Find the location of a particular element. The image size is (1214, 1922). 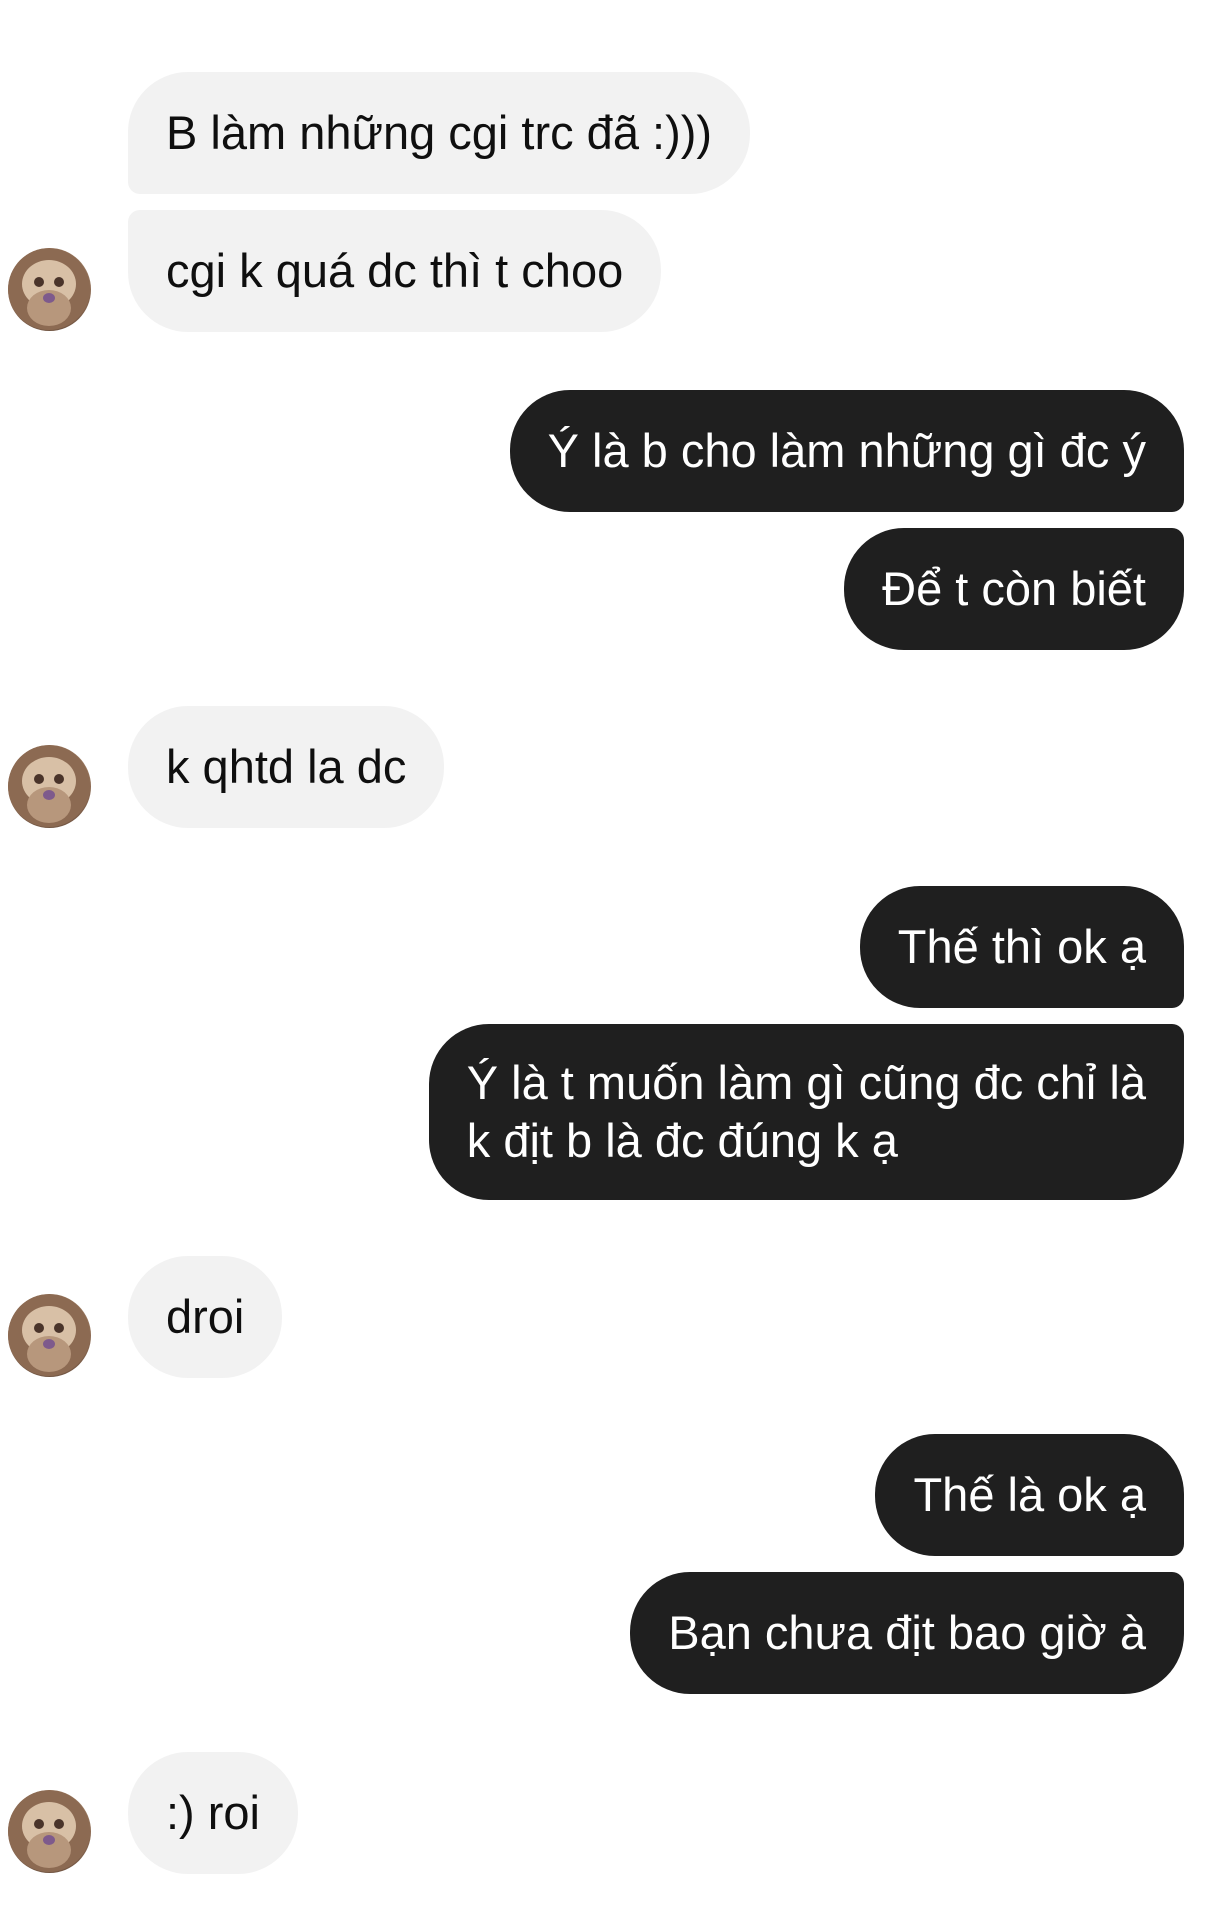

message-text: k qhtd la dc is located at coordinates (286, 766).